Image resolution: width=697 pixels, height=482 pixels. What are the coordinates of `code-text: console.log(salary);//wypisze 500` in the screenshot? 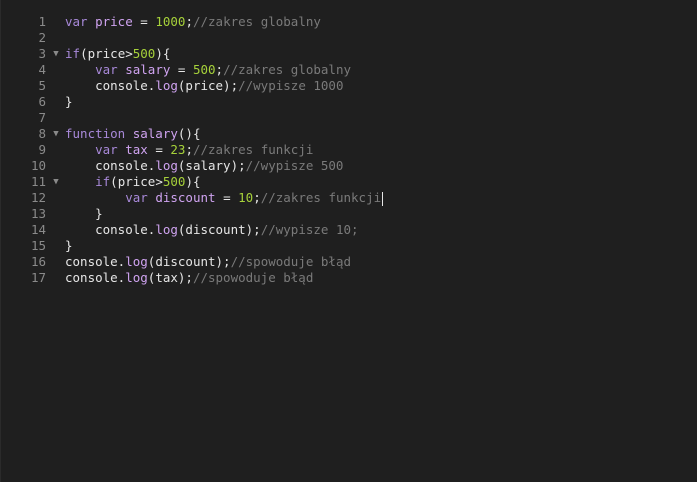 It's located at (381, 166).